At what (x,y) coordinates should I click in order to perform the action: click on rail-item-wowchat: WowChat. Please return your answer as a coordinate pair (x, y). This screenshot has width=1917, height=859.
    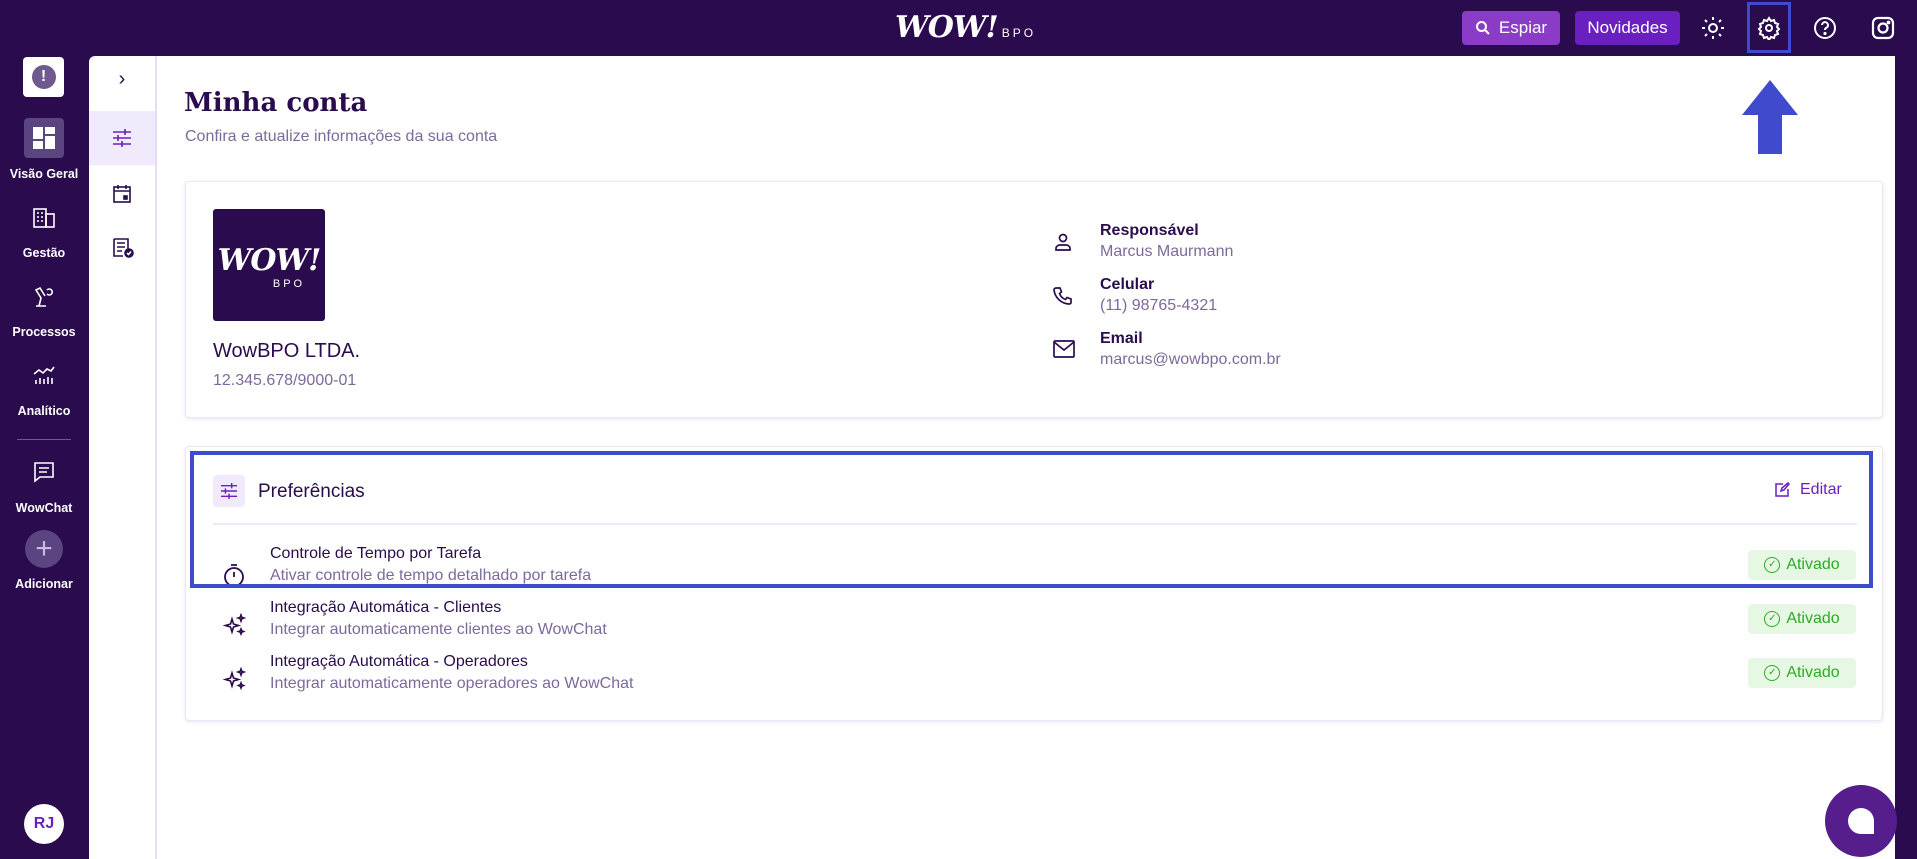
    Looking at the image, I should click on (44, 483).